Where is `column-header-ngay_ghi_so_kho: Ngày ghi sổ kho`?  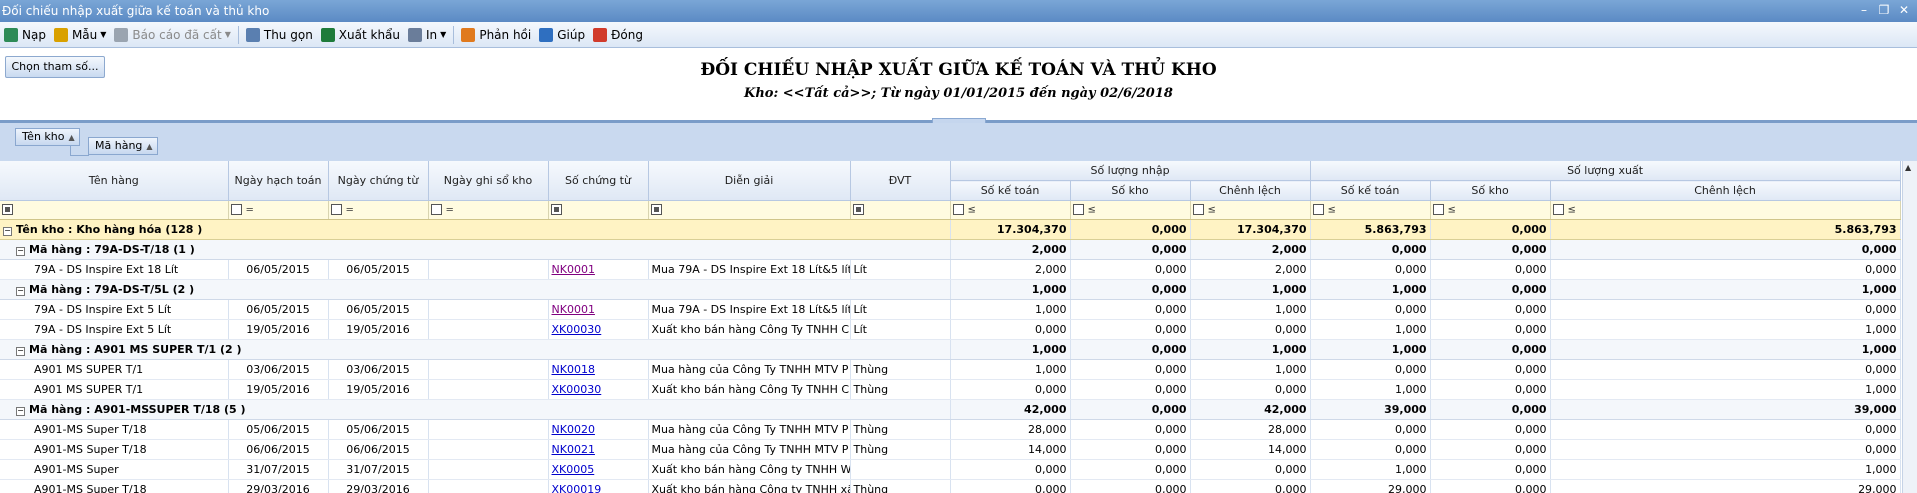
column-header-ngay_ghi_so_kho: Ngày ghi sổ kho is located at coordinates (488, 181).